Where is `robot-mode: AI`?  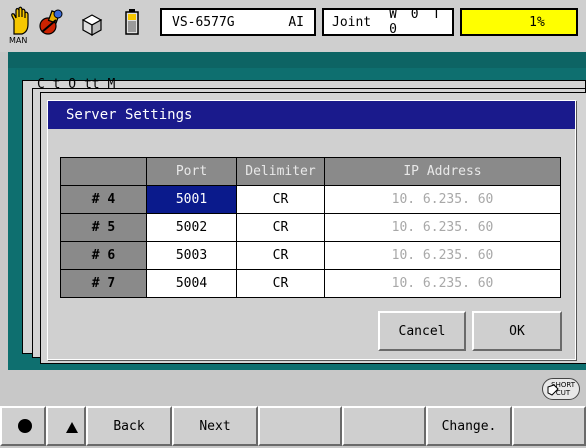 robot-mode: AI is located at coordinates (296, 22).